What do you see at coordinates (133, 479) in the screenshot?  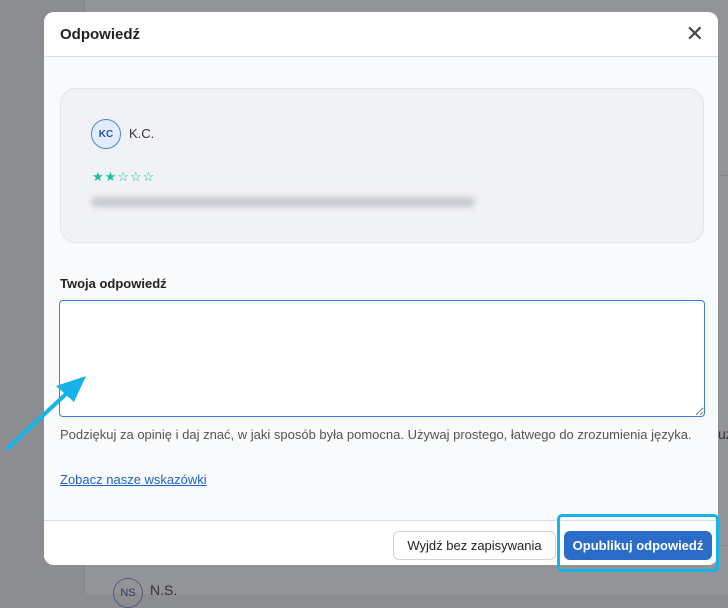 I see `guidelines-link: Zobacz nasze wskazówki` at bounding box center [133, 479].